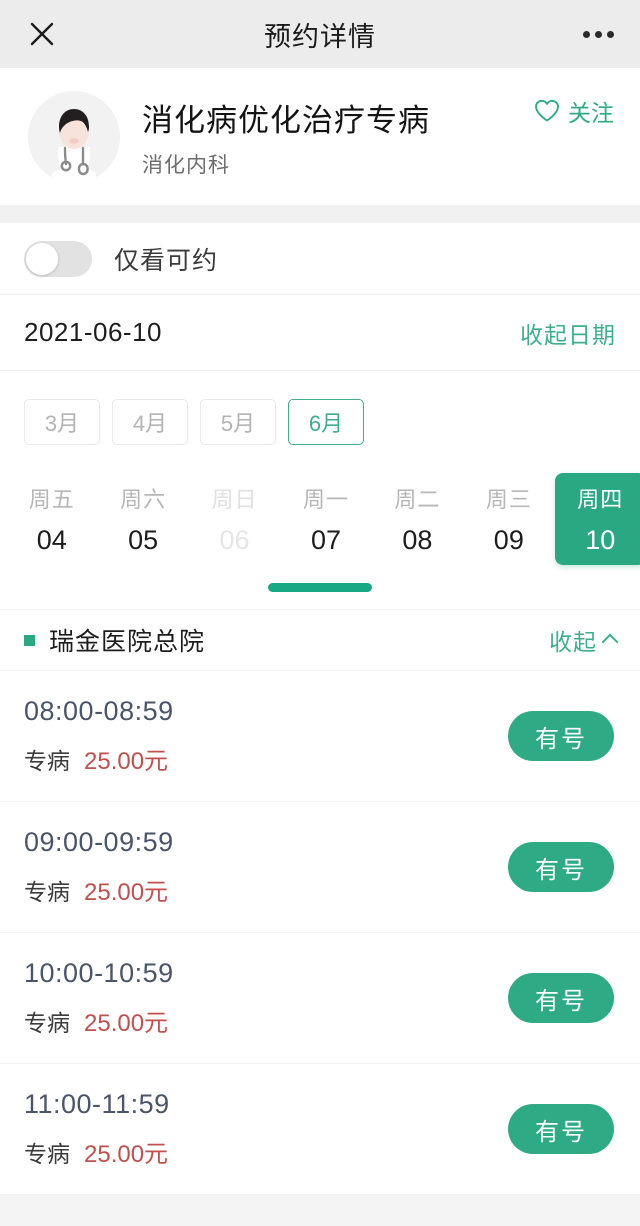 This screenshot has width=640, height=1226. What do you see at coordinates (234, 519) in the screenshot?
I see `day-cell-06: 周日 06` at bounding box center [234, 519].